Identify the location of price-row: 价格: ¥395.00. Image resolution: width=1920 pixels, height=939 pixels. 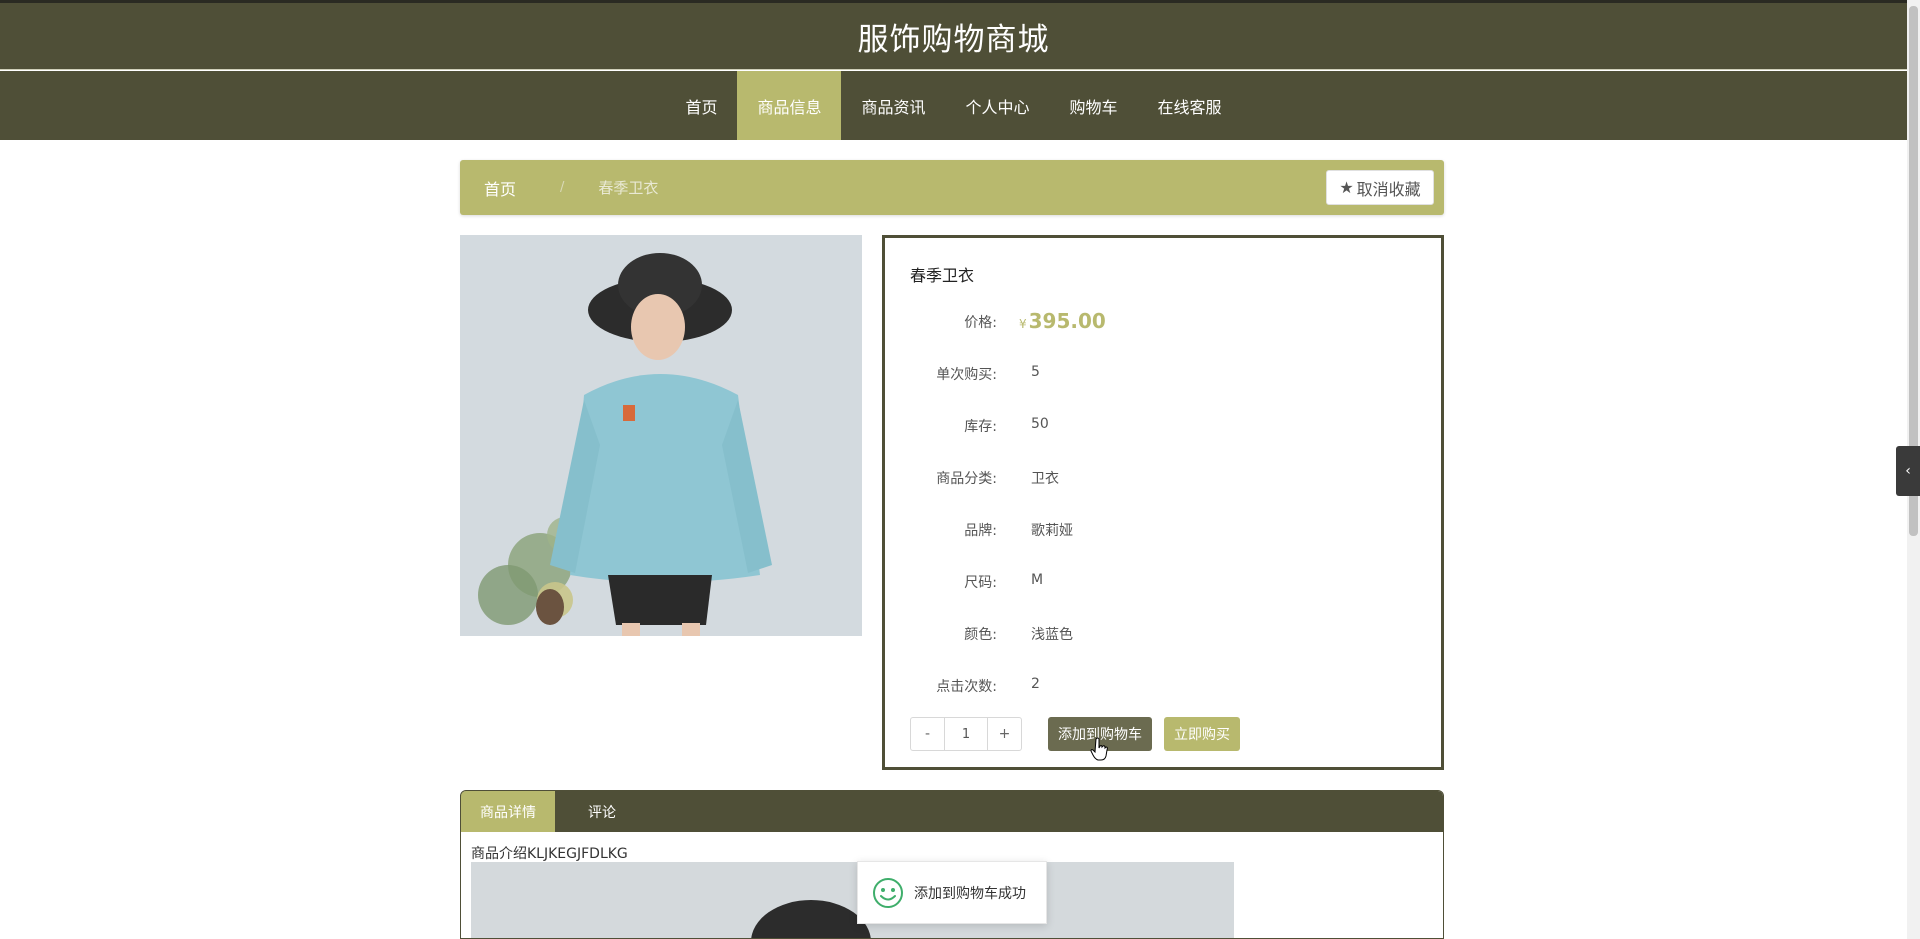
(1163, 321).